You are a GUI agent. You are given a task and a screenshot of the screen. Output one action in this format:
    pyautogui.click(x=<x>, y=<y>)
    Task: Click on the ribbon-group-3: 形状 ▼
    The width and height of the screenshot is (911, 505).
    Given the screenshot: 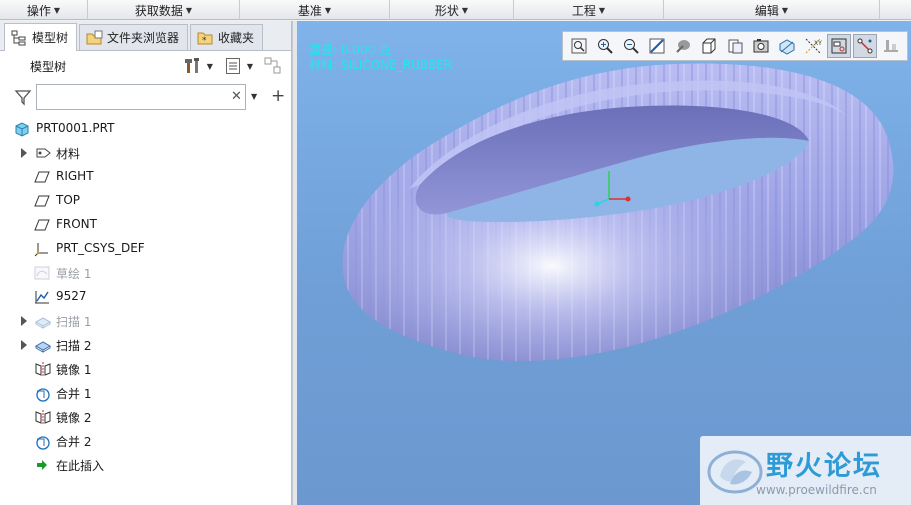 What is the action you would take?
    pyautogui.click(x=452, y=10)
    